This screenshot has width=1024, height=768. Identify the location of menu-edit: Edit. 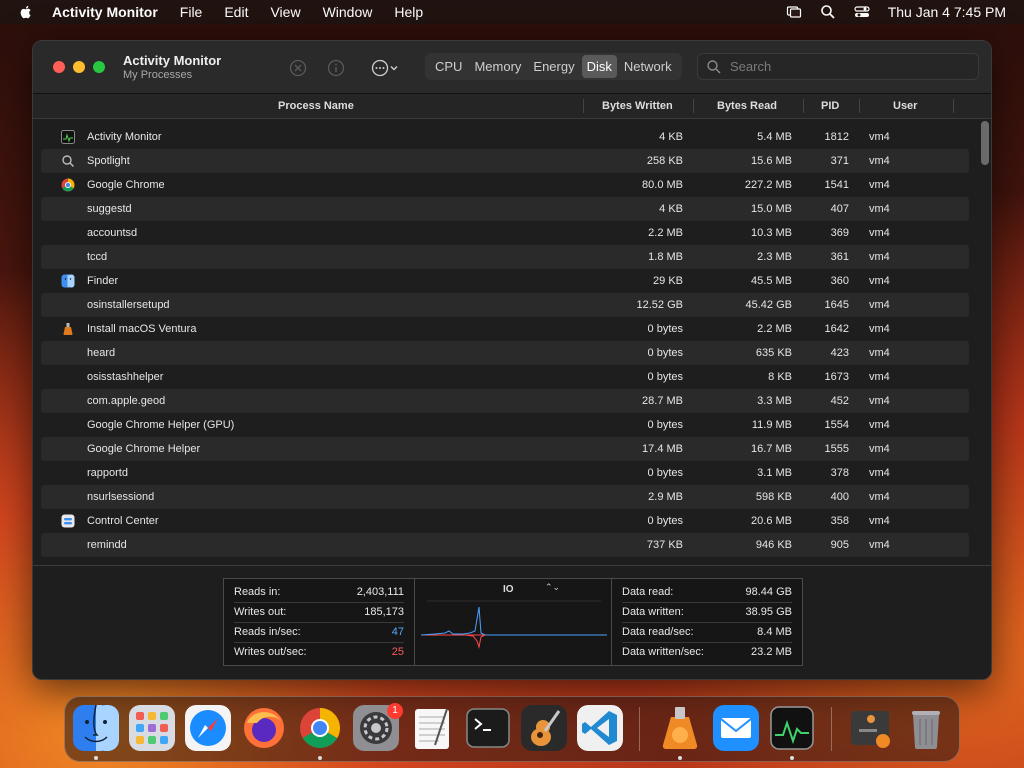
(236, 12).